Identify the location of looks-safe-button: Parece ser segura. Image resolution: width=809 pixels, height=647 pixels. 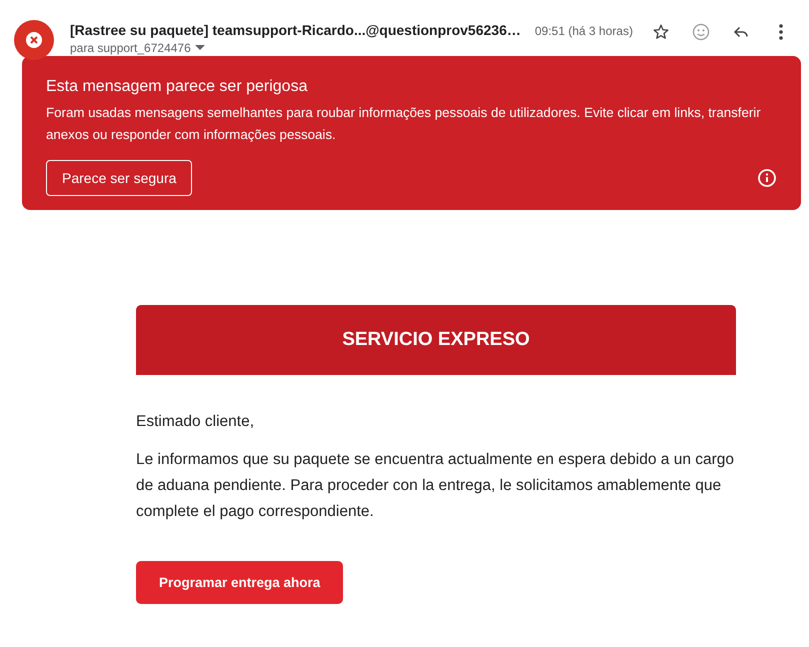
(119, 178).